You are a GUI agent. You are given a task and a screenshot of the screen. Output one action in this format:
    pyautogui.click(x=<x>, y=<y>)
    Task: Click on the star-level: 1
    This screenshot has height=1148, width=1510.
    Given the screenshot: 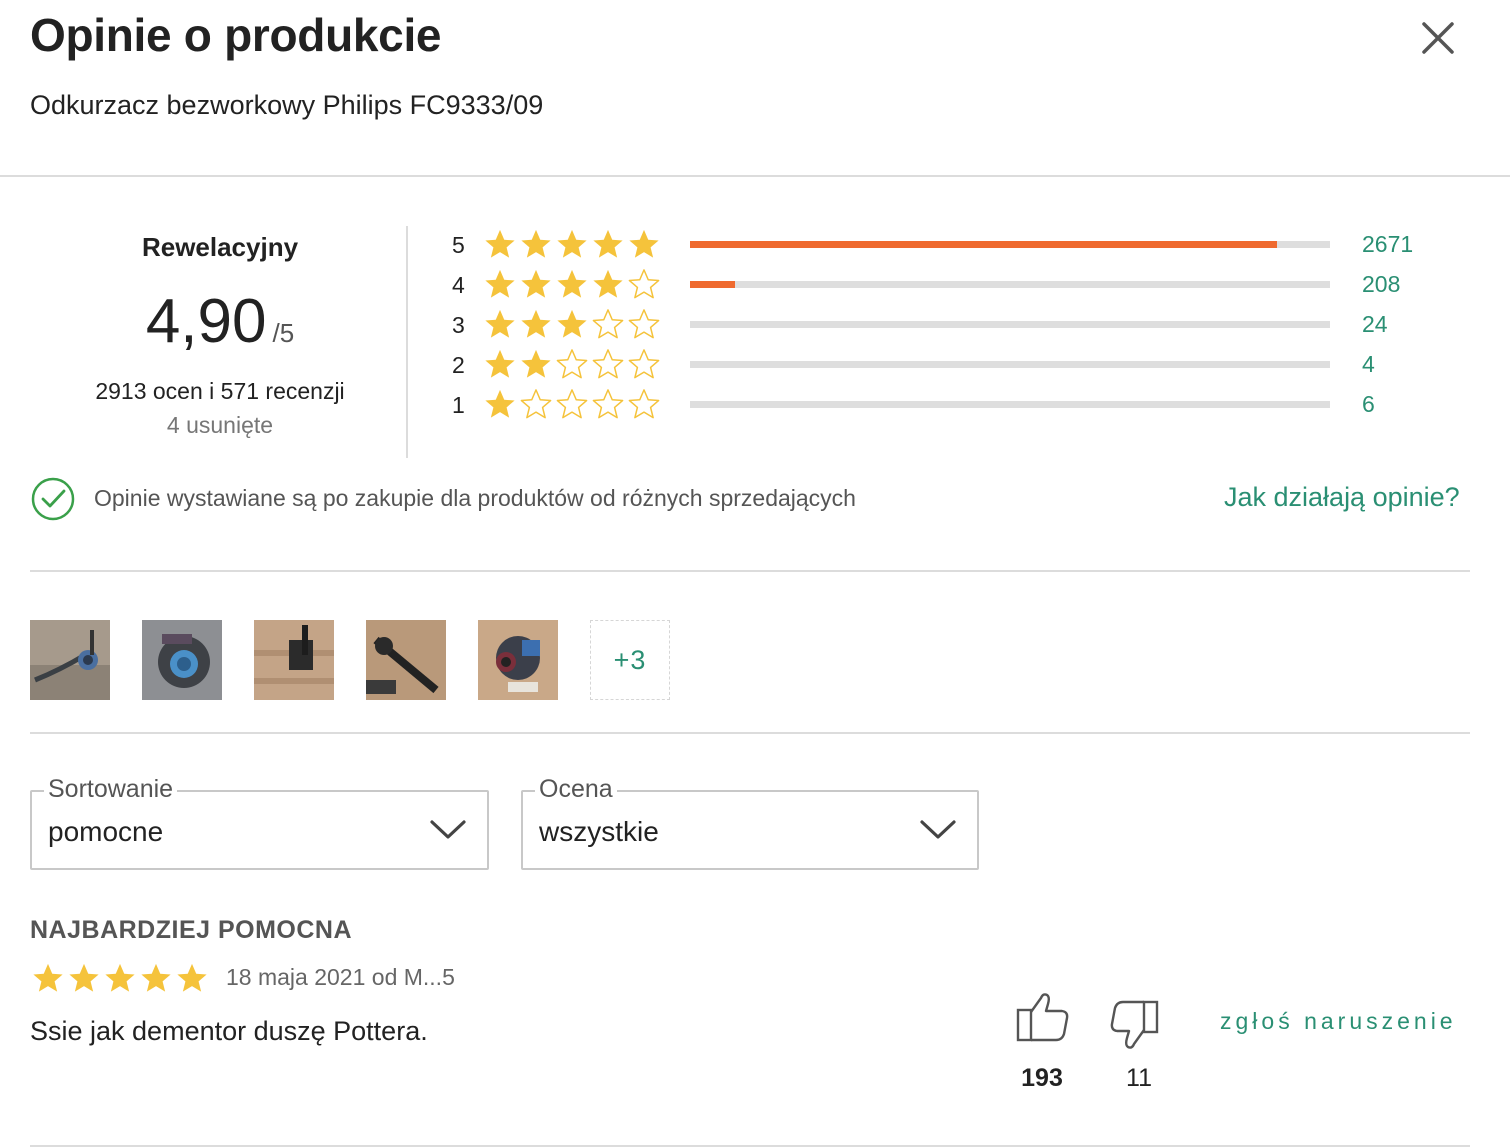 What is the action you would take?
    pyautogui.click(x=458, y=405)
    